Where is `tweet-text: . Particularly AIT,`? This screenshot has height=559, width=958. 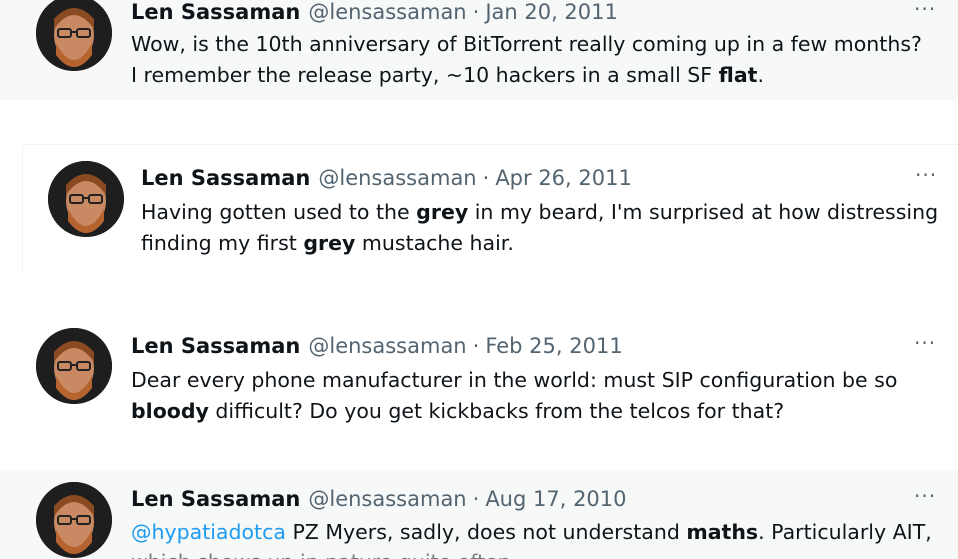 tweet-text: . Particularly AIT, is located at coordinates (845, 532).